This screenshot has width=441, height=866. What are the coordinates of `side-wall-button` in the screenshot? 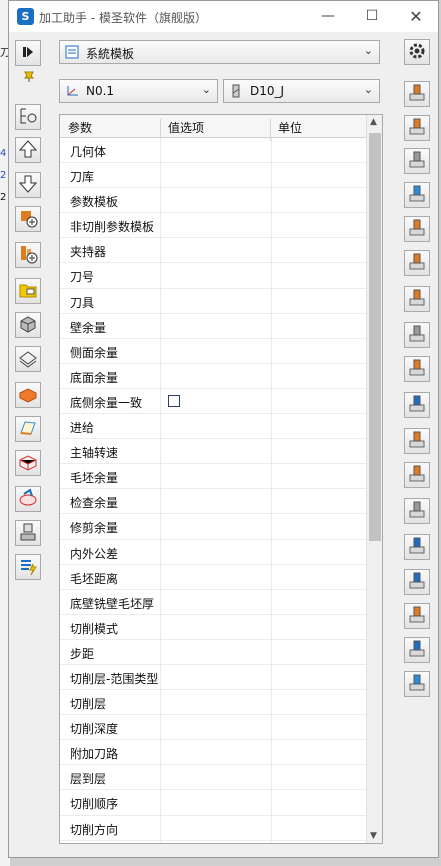 It's located at (417, 511).